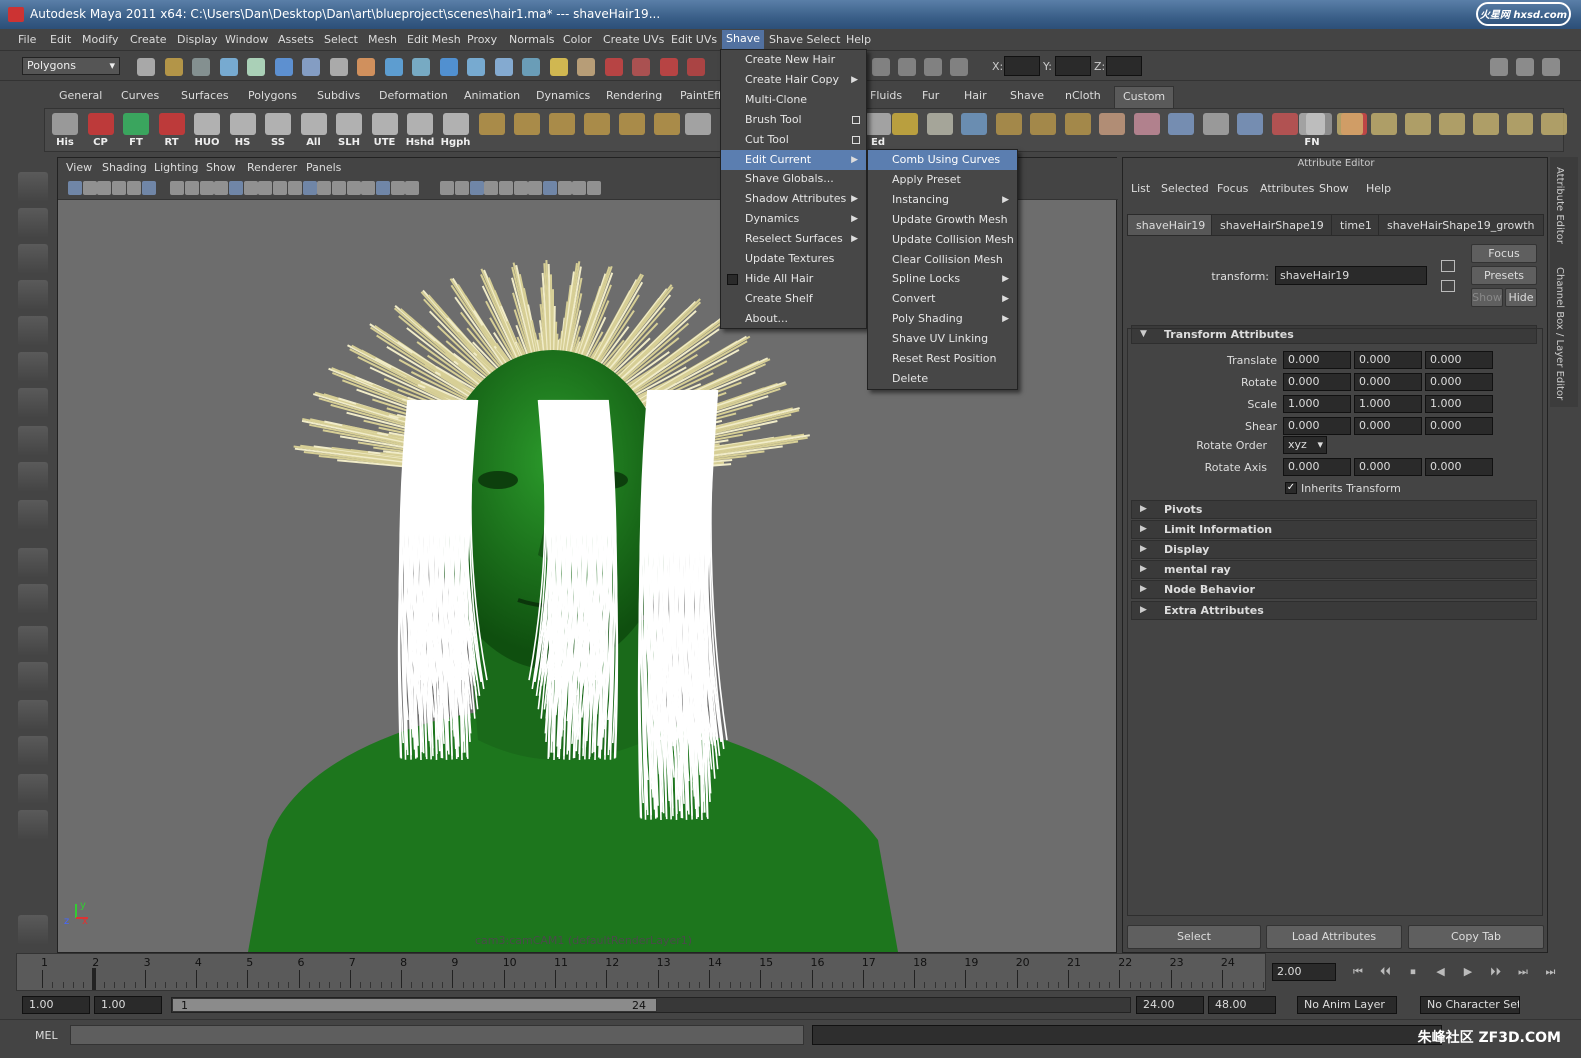 Image resolution: width=1581 pixels, height=1058 pixels. Describe the element at coordinates (140, 95) in the screenshot. I see `shelf-tab-curves: Curves` at that location.